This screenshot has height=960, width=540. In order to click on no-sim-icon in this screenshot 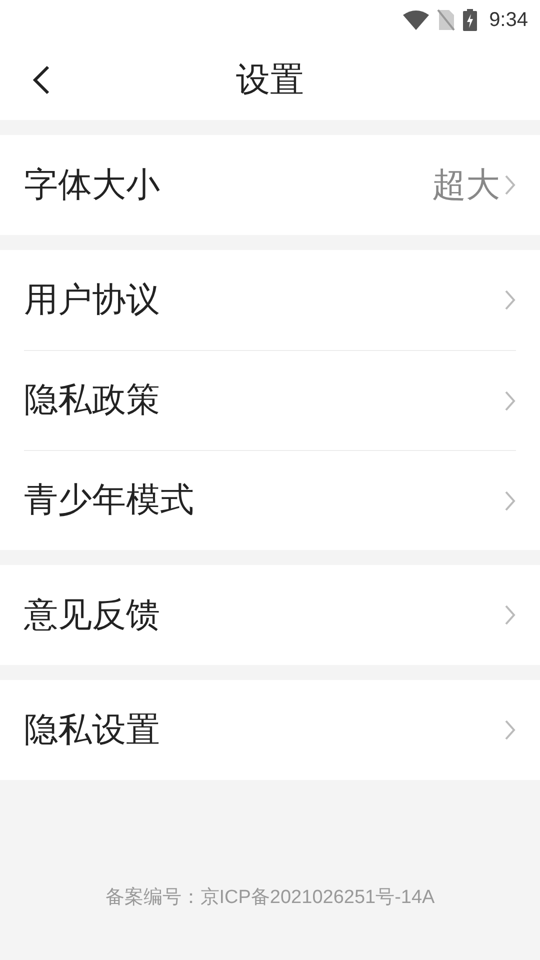, I will do `click(446, 20)`.